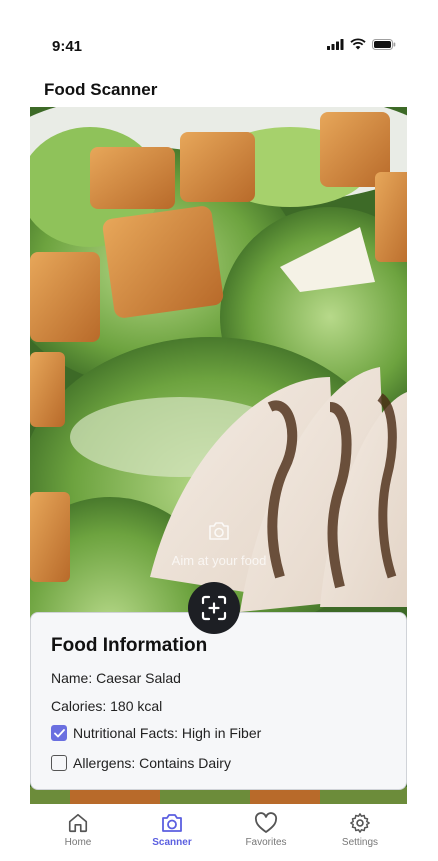 The width and height of the screenshot is (438, 861). I want to click on allergen-check-row: Allergens: Contains Dairy, so click(218, 763).